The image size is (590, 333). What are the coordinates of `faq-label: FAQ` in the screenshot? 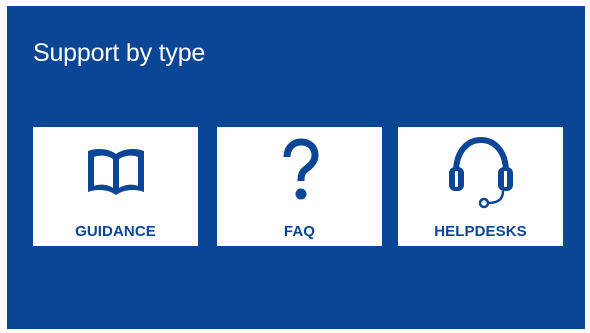 It's located at (299, 231).